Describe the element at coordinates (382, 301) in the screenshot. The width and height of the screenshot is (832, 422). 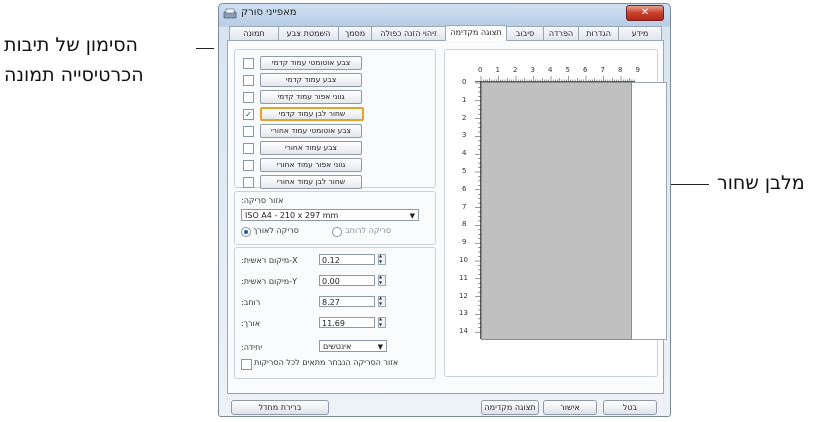
I see `width-spinner` at that location.